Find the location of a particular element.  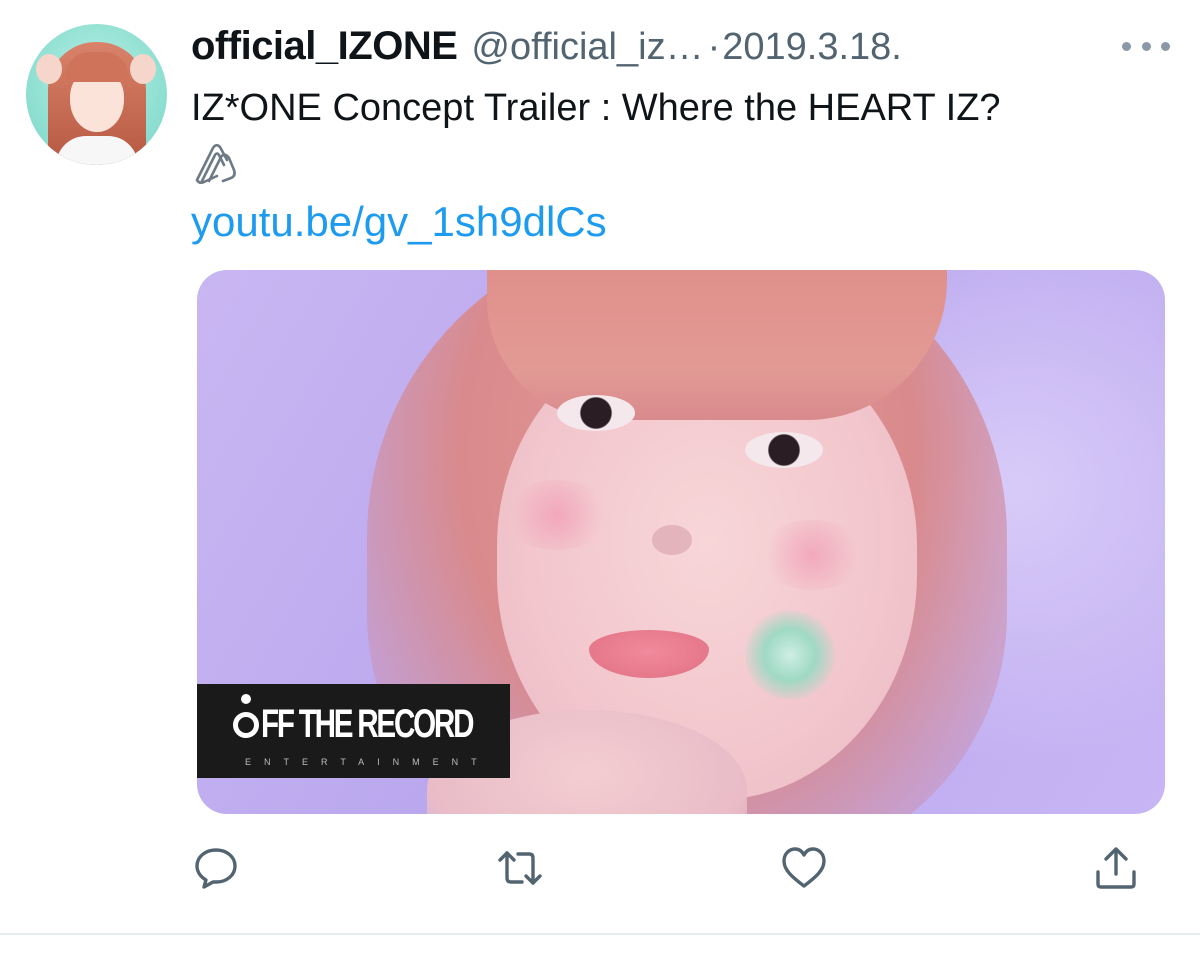

reply-button is located at coordinates (216, 868).